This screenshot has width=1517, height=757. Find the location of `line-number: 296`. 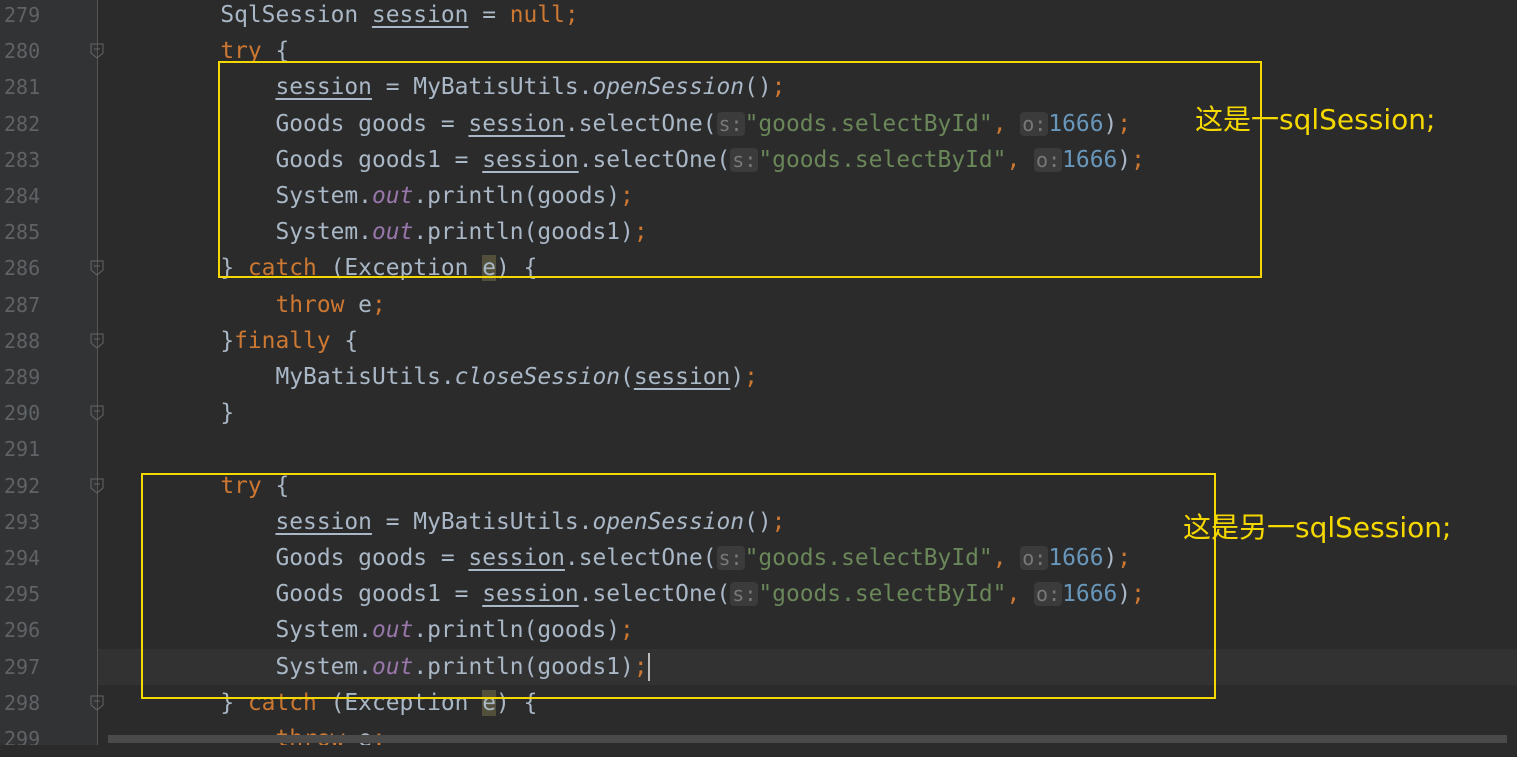

line-number: 296 is located at coordinates (22, 630).